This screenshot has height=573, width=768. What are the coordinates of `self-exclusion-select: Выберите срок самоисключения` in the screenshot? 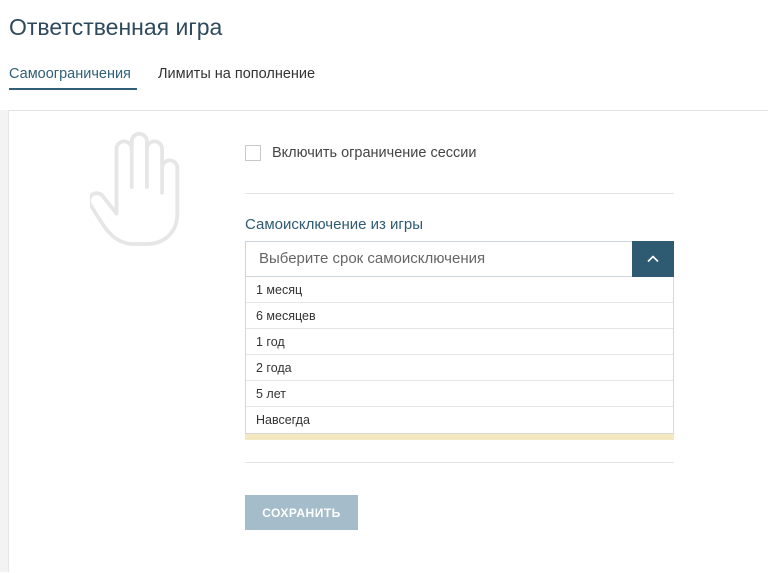 It's located at (459, 259).